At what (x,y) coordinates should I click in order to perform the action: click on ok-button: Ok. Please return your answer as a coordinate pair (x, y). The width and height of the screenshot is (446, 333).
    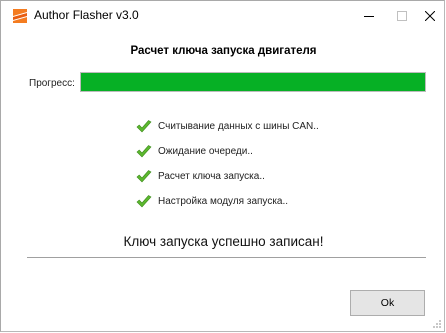
    Looking at the image, I should click on (387, 303).